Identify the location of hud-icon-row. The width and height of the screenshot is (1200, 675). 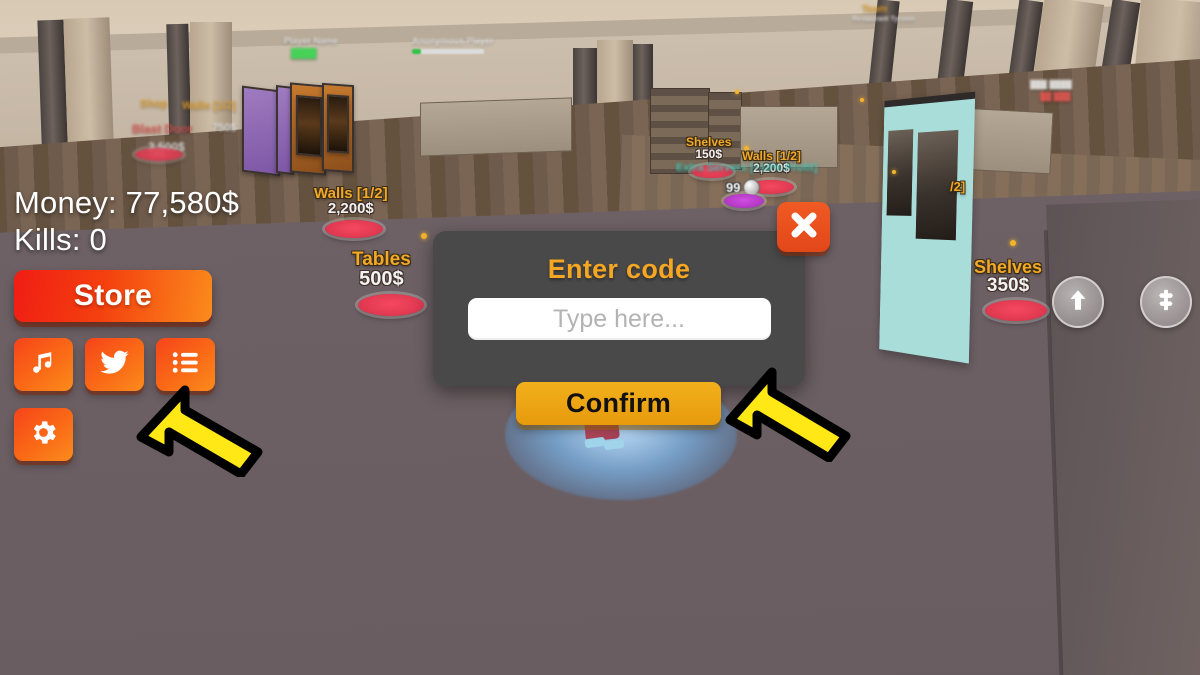
(126, 365).